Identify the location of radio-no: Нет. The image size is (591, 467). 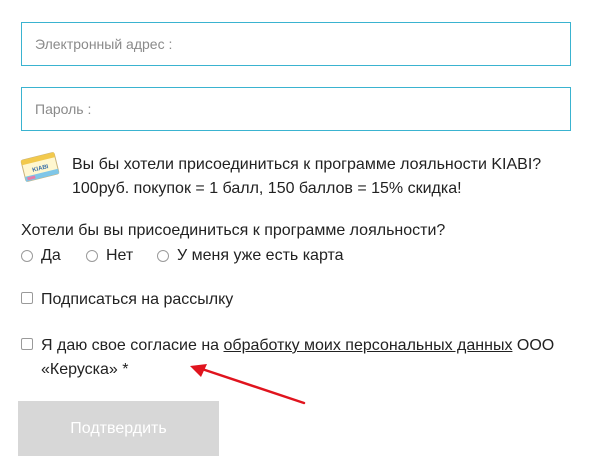
(109, 256).